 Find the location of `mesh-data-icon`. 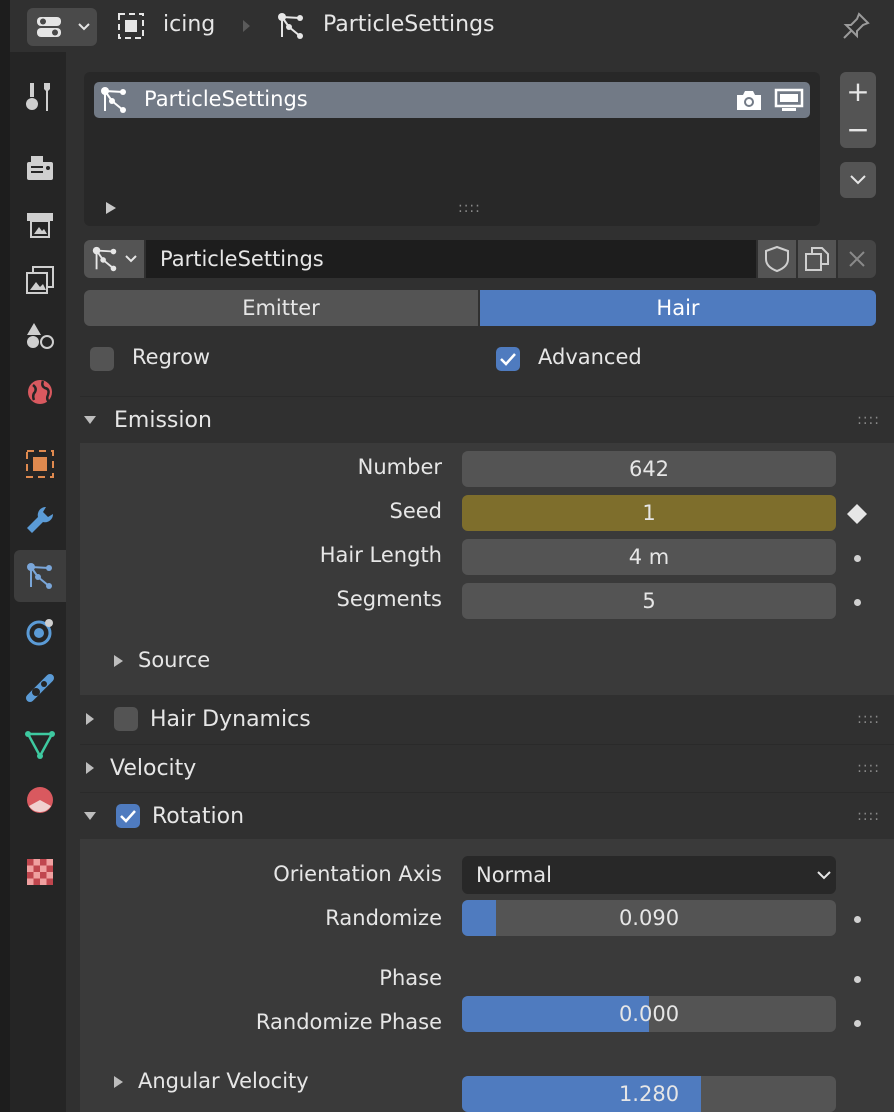

mesh-data-icon is located at coordinates (40, 745).